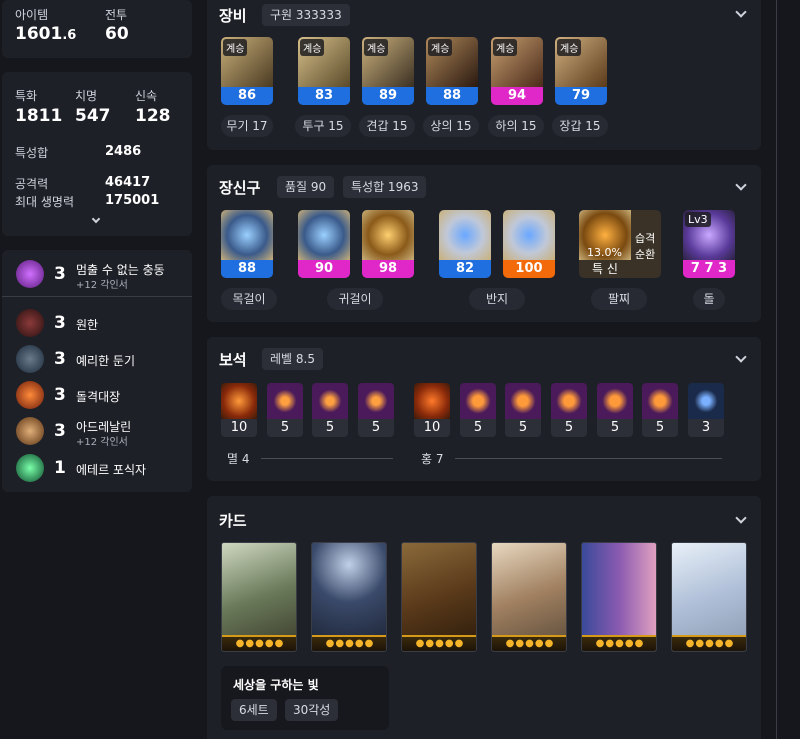  What do you see at coordinates (32, 153) in the screenshot?
I see `total-label: 특성합` at bounding box center [32, 153].